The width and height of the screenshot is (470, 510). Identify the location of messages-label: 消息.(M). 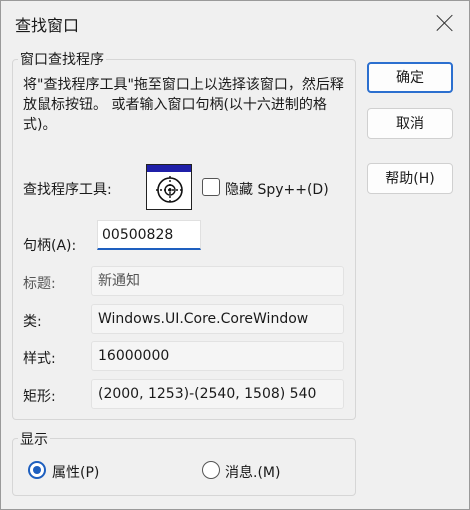
(252, 472).